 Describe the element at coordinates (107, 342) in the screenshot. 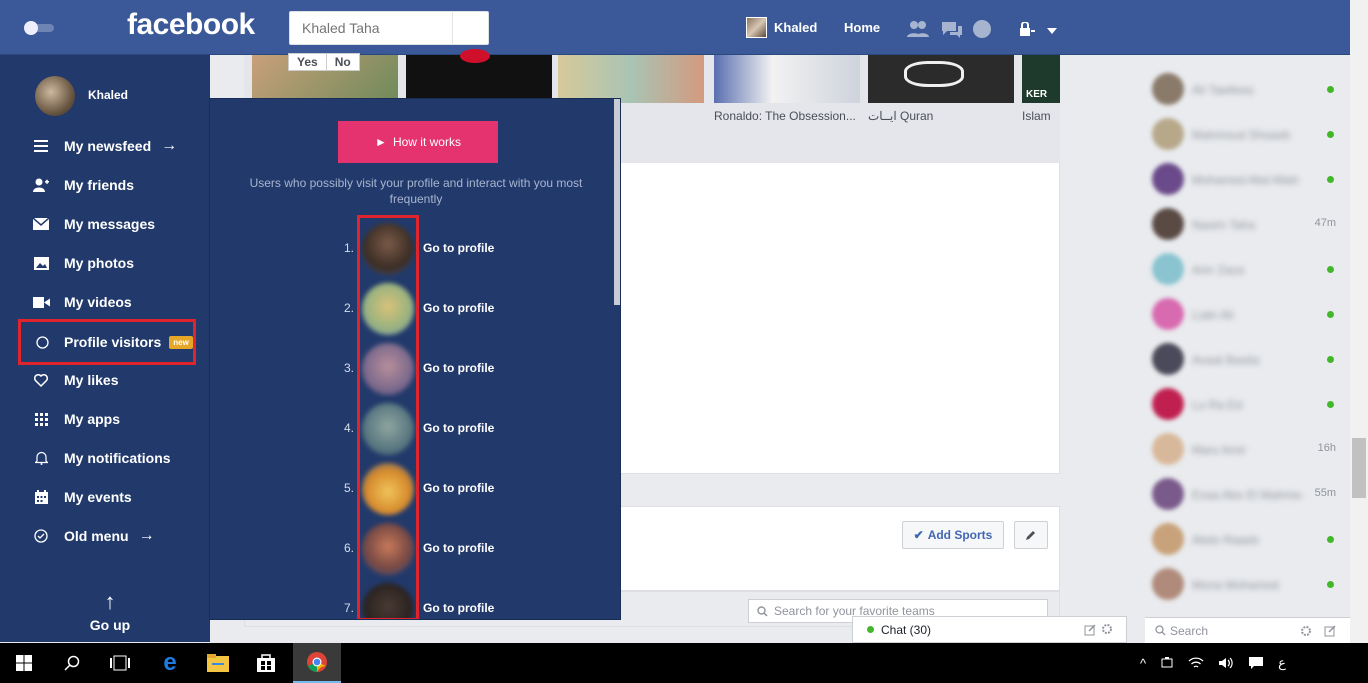

I see `sidebar-item-profile-visitors: Profile visitors new` at that location.